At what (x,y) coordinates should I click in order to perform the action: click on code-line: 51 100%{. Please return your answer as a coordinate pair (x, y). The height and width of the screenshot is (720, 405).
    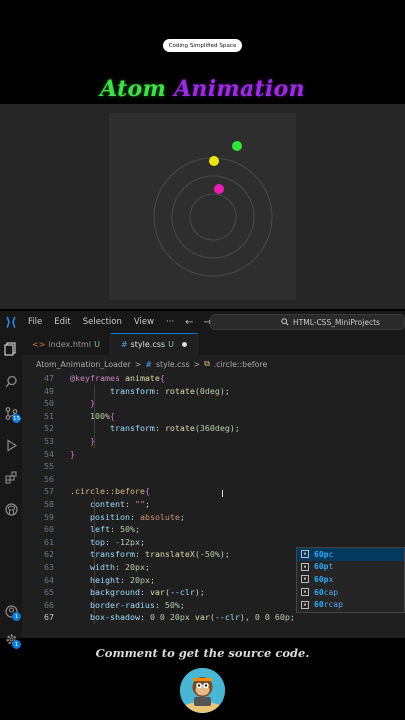
    Looking at the image, I should click on (213, 416).